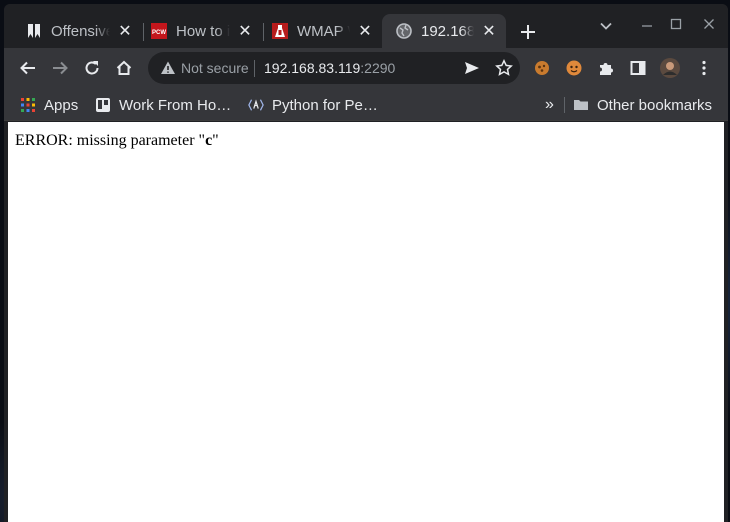 This screenshot has width=730, height=522. What do you see at coordinates (110, 140) in the screenshot?
I see `error-prefix: ERROR: missing parameter "` at bounding box center [110, 140].